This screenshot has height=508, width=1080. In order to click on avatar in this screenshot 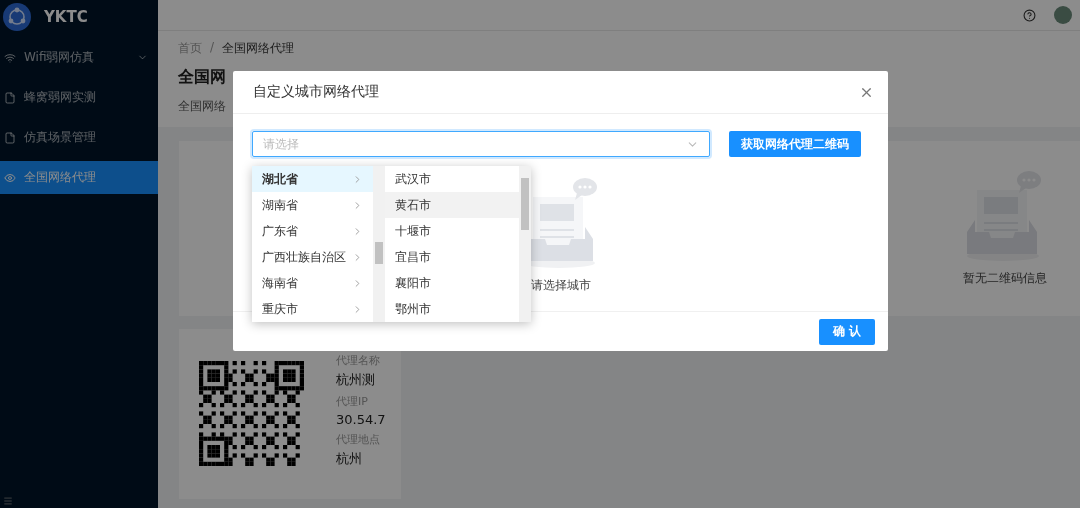, I will do `click(1063, 15)`.